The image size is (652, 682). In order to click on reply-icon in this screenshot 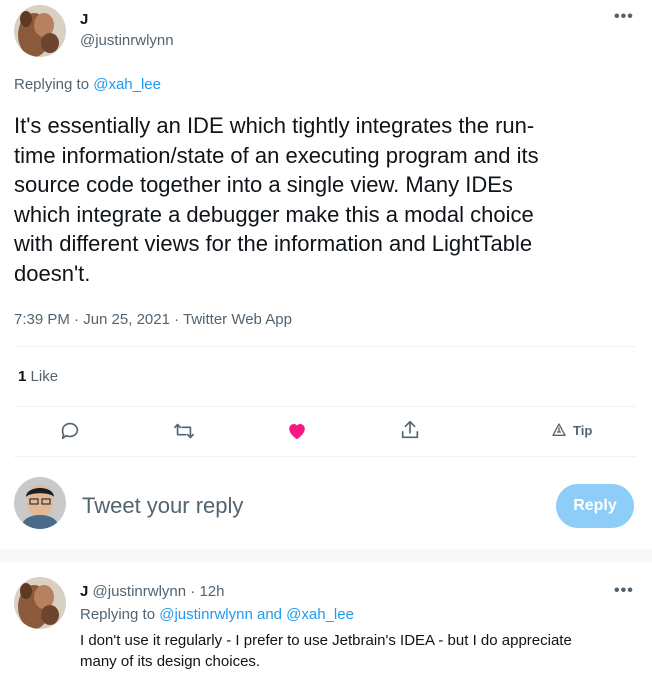, I will do `click(70, 431)`.